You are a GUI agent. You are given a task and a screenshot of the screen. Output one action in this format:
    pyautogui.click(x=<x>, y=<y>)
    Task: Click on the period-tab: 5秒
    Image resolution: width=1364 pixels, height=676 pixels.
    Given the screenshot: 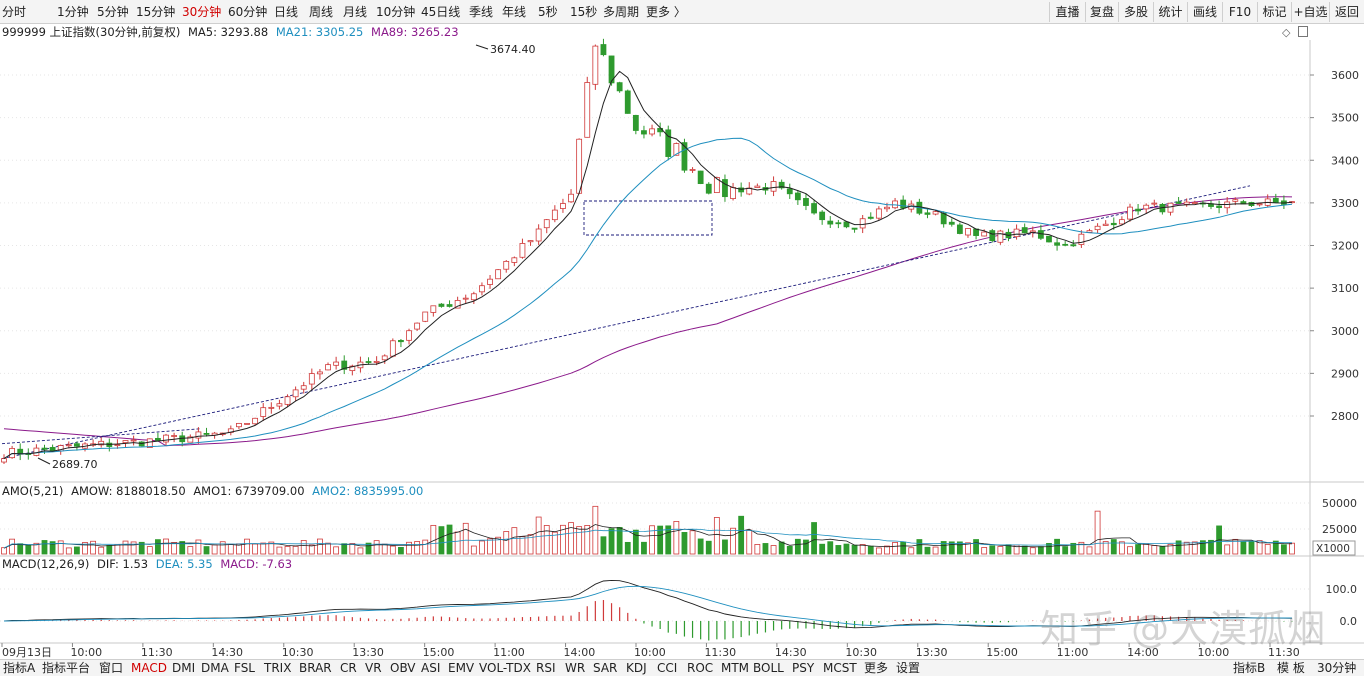 What is the action you would take?
    pyautogui.click(x=548, y=12)
    